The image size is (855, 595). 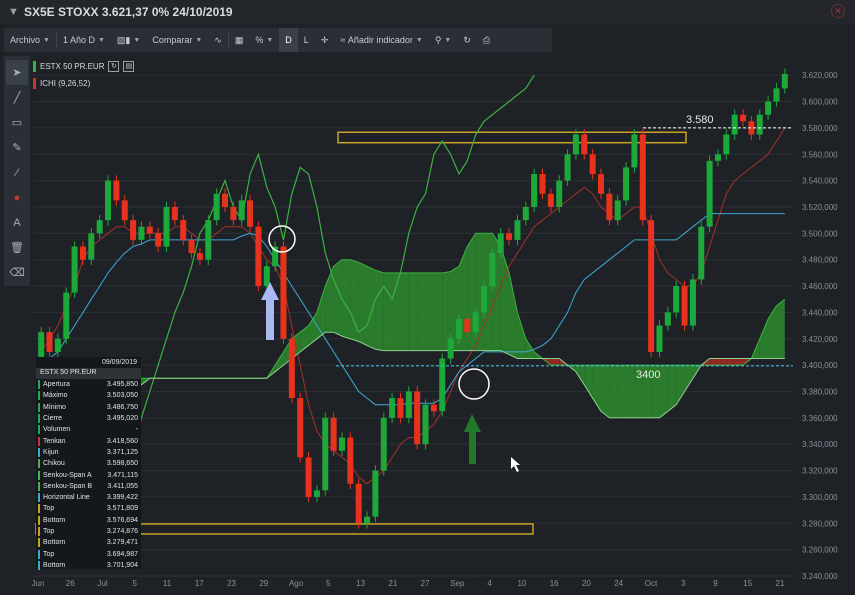 I want to click on row-value: 3.598,650, so click(x=122, y=464).